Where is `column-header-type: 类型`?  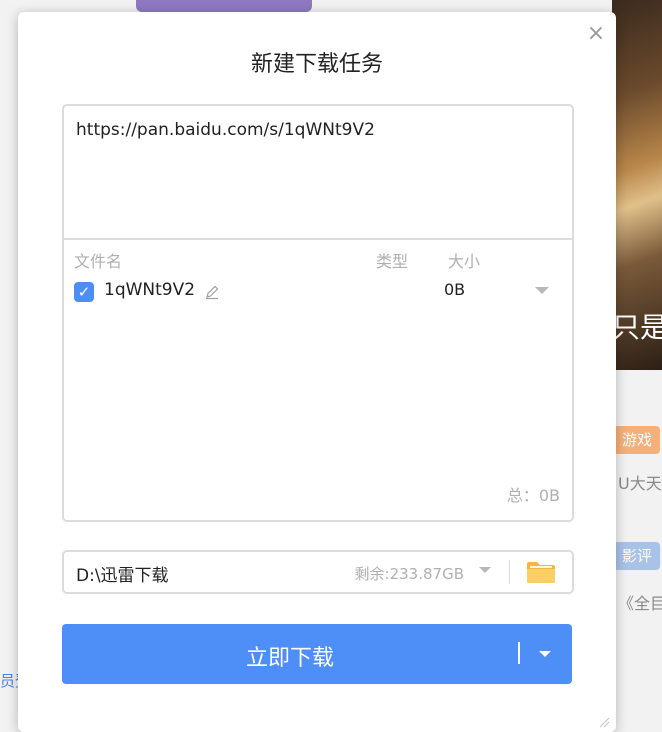
column-header-type: 类型 is located at coordinates (392, 261).